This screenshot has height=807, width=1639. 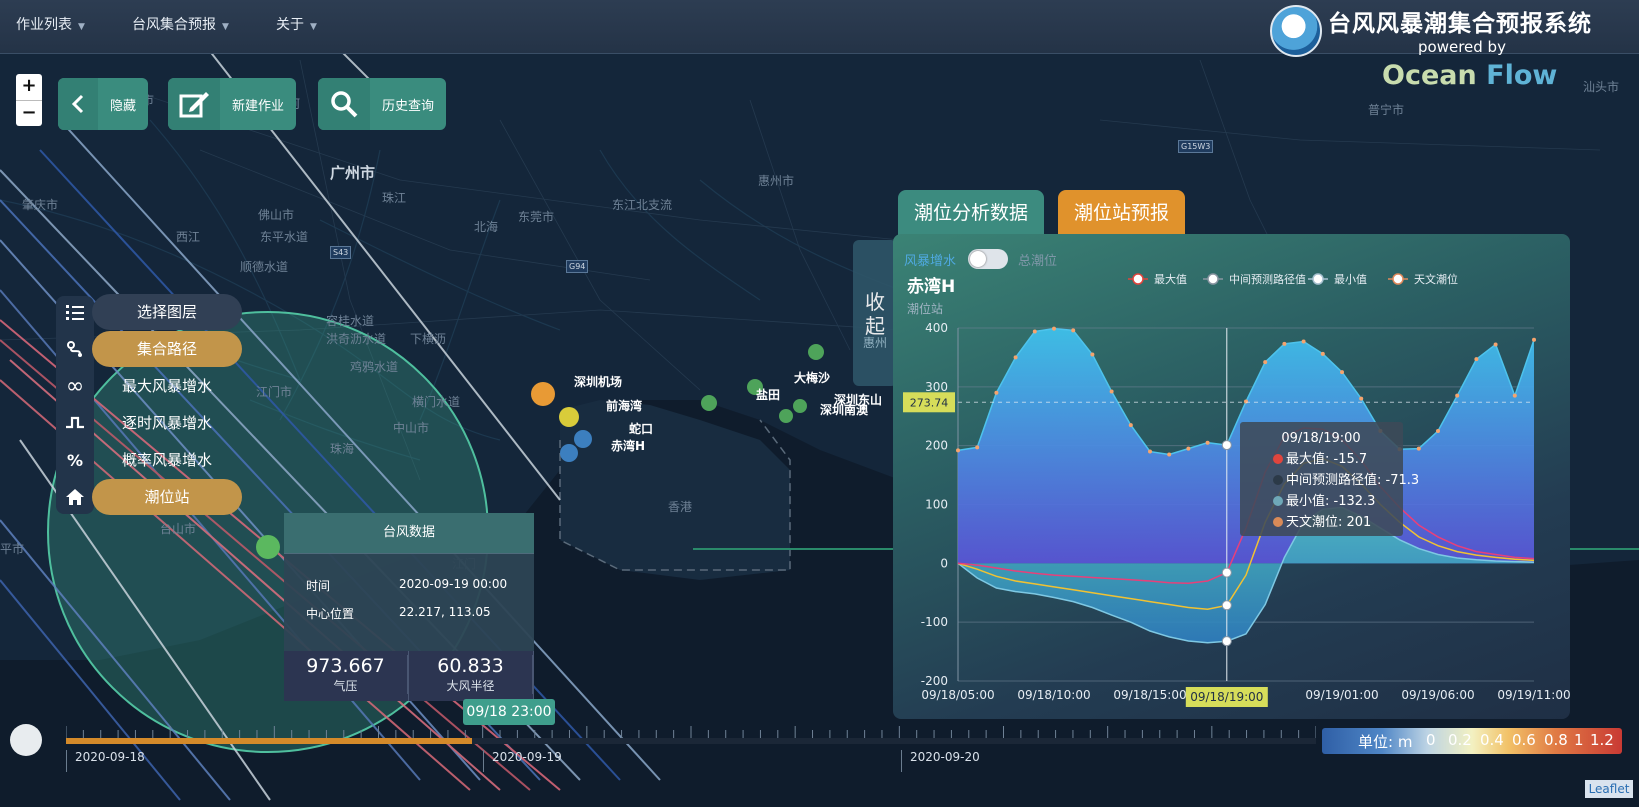 I want to click on brand-ocean-flow: Ocean Flow, so click(x=1469, y=75).